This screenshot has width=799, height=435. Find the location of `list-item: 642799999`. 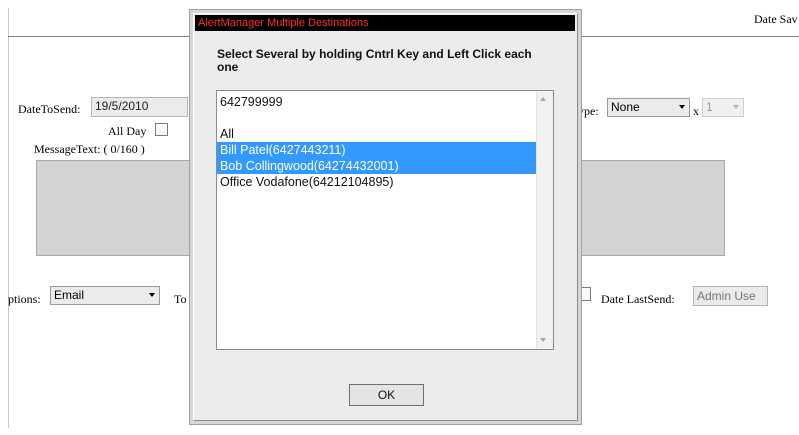

list-item: 642799999 is located at coordinates (376, 102).